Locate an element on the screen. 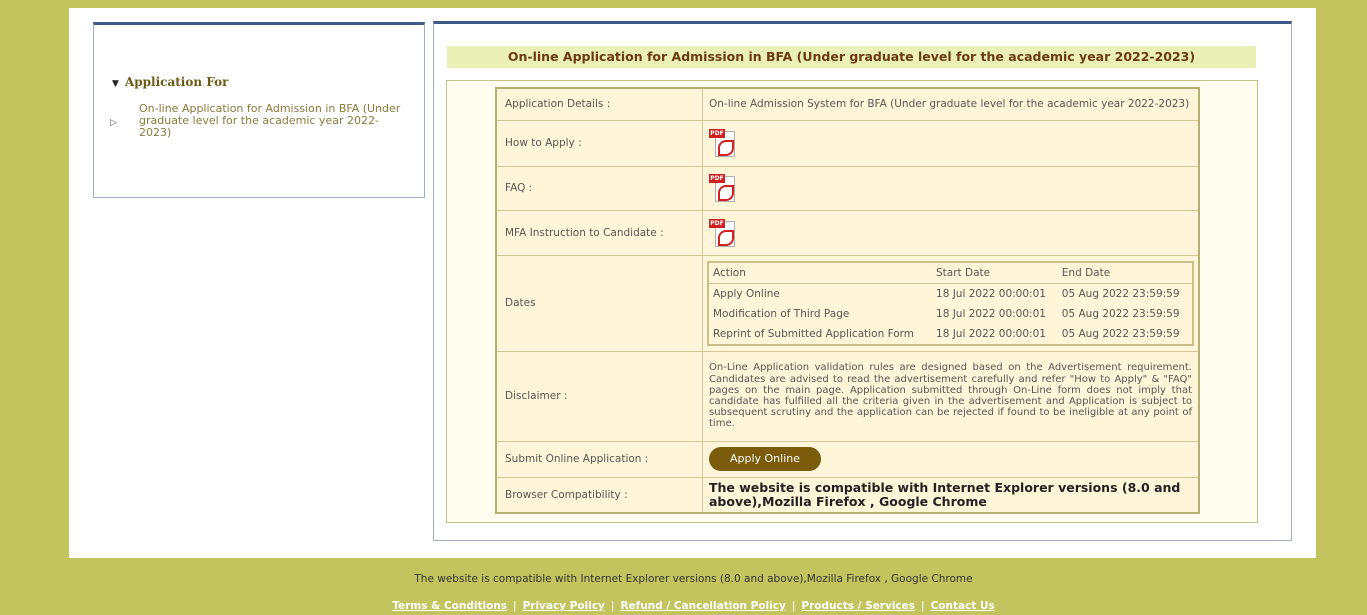 This screenshot has height=615, width=1367. table-row: How to Apply : PDF is located at coordinates (847, 143).